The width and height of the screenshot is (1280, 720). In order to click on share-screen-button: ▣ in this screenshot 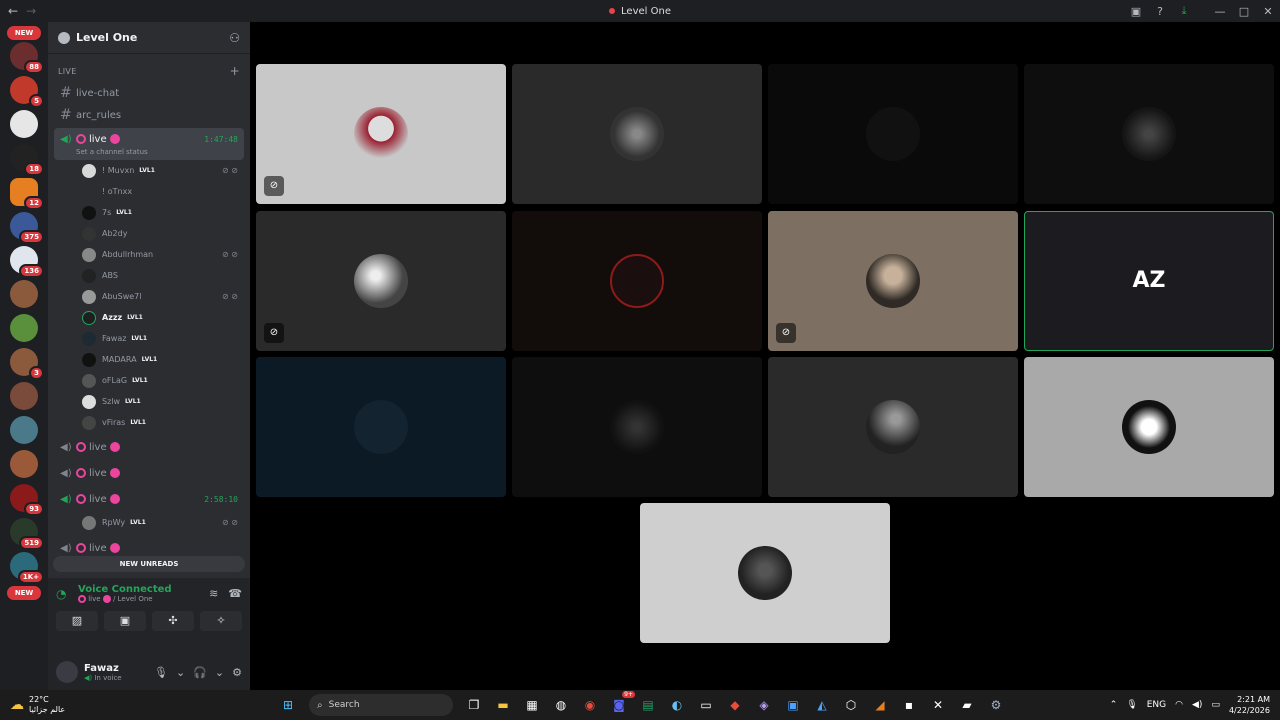, I will do `click(125, 621)`.